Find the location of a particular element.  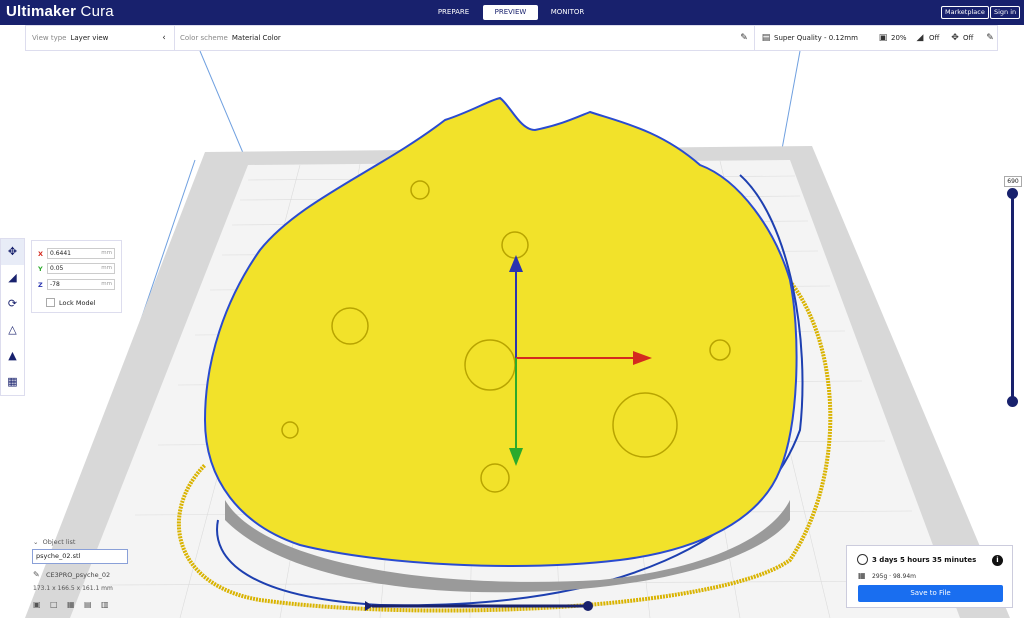

save-to-file-button: Save to File is located at coordinates (930, 593).